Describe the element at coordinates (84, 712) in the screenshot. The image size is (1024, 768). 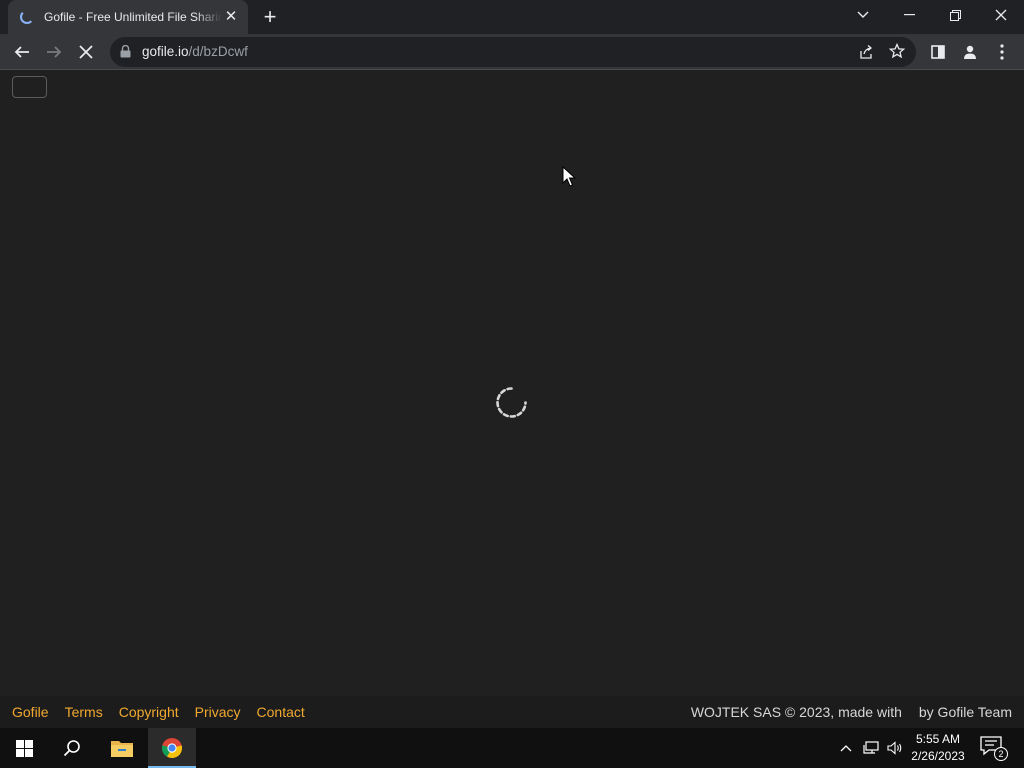
I see `footer-link-terms: Terms` at that location.